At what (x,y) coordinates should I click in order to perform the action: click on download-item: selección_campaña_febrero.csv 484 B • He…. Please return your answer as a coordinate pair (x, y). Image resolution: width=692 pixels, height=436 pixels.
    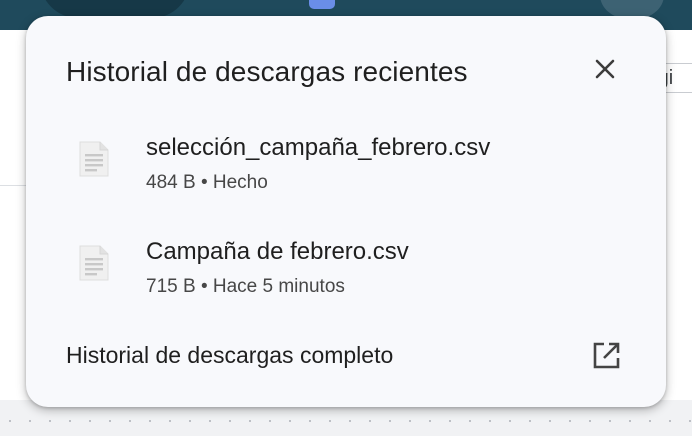
    Looking at the image, I should click on (346, 174).